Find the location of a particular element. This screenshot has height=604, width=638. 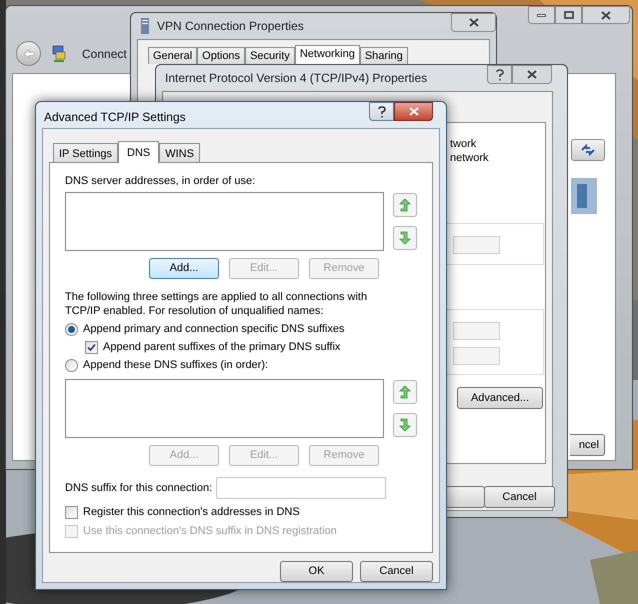

description-text: network is located at coordinates (469, 158).